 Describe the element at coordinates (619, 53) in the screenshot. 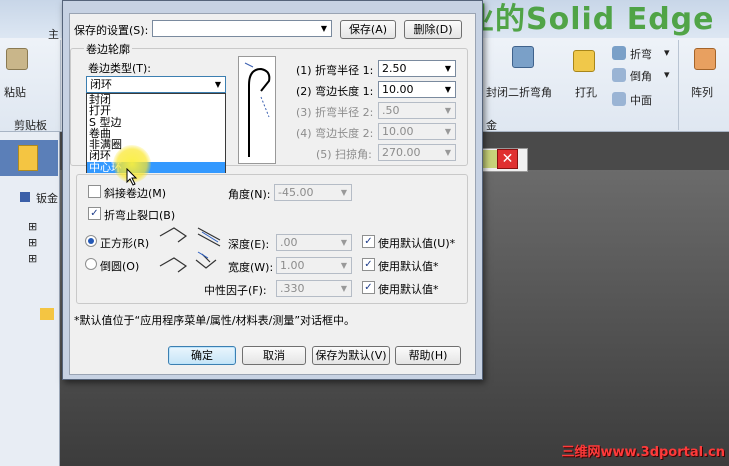

I see `bend-icon` at that location.